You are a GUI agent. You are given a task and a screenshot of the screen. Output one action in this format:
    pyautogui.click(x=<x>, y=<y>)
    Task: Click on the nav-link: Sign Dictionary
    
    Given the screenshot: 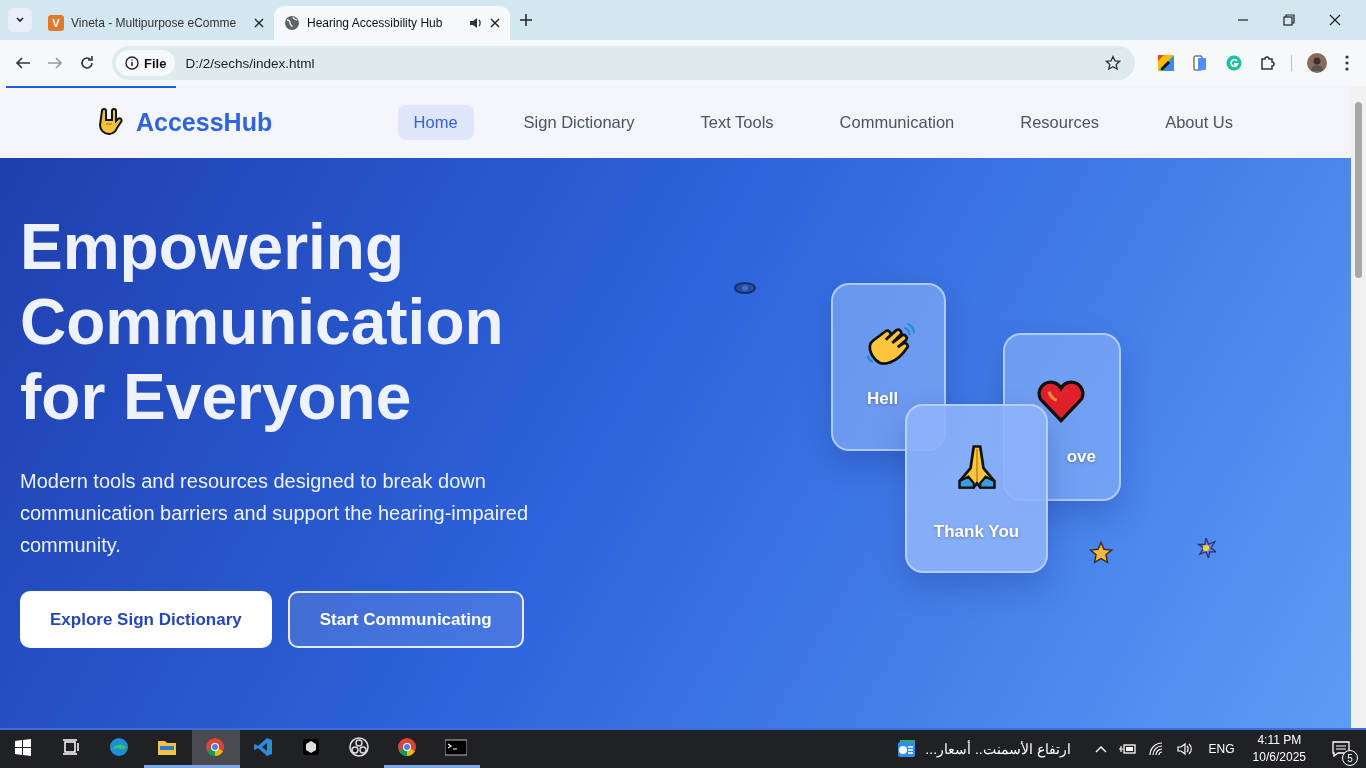 What is the action you would take?
    pyautogui.click(x=579, y=122)
    